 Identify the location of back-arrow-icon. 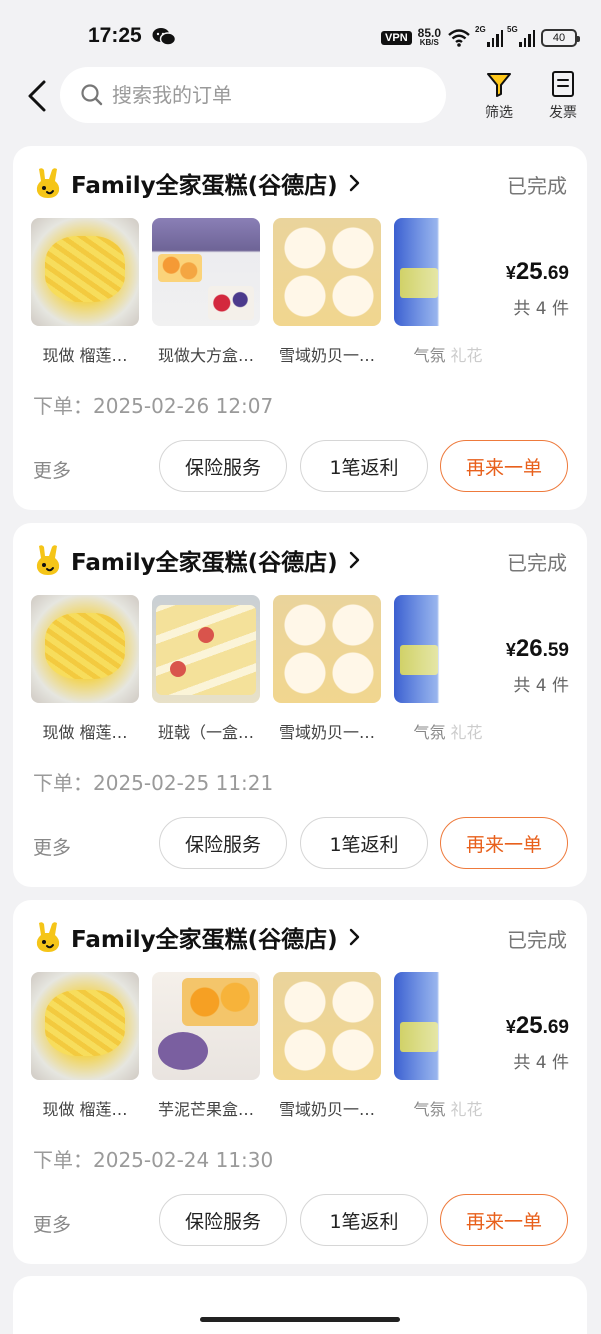
(38, 96).